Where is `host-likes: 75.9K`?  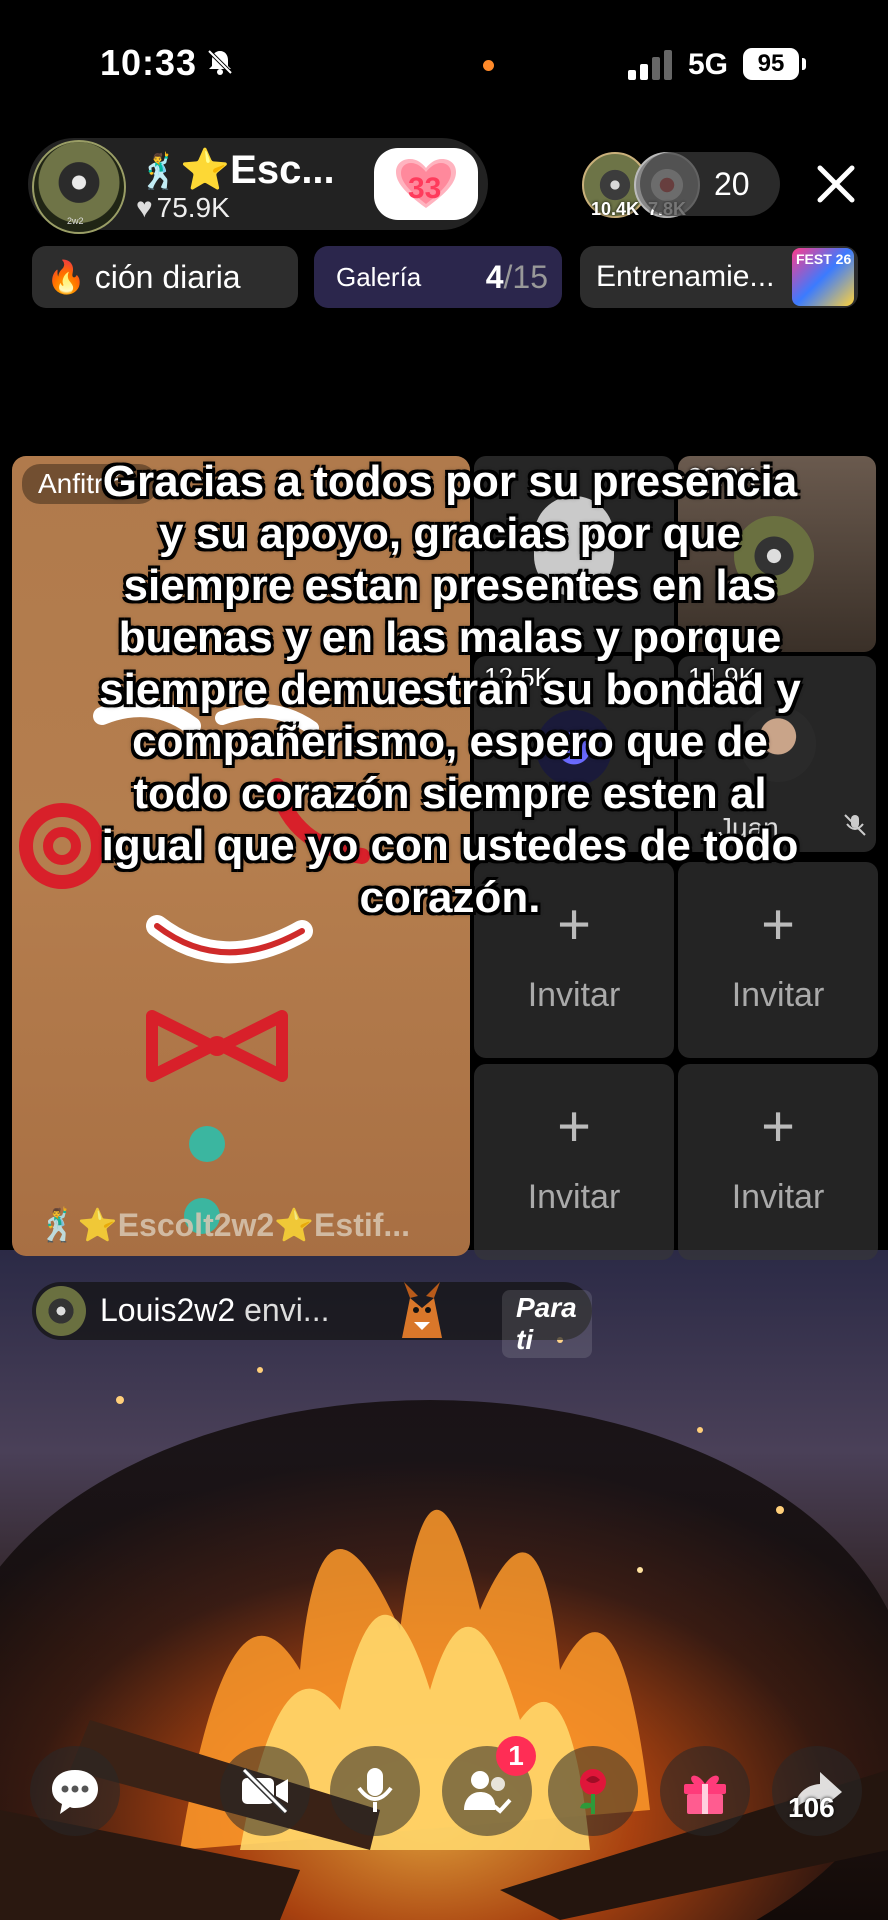
host-likes: 75.9K is located at coordinates (193, 207).